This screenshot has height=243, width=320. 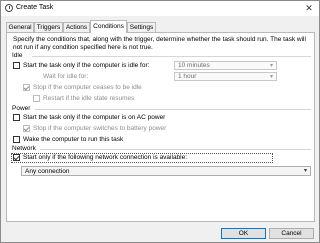 What do you see at coordinates (66, 76) in the screenshot?
I see `wait-for-idle-label: Wait for idle for:` at bounding box center [66, 76].